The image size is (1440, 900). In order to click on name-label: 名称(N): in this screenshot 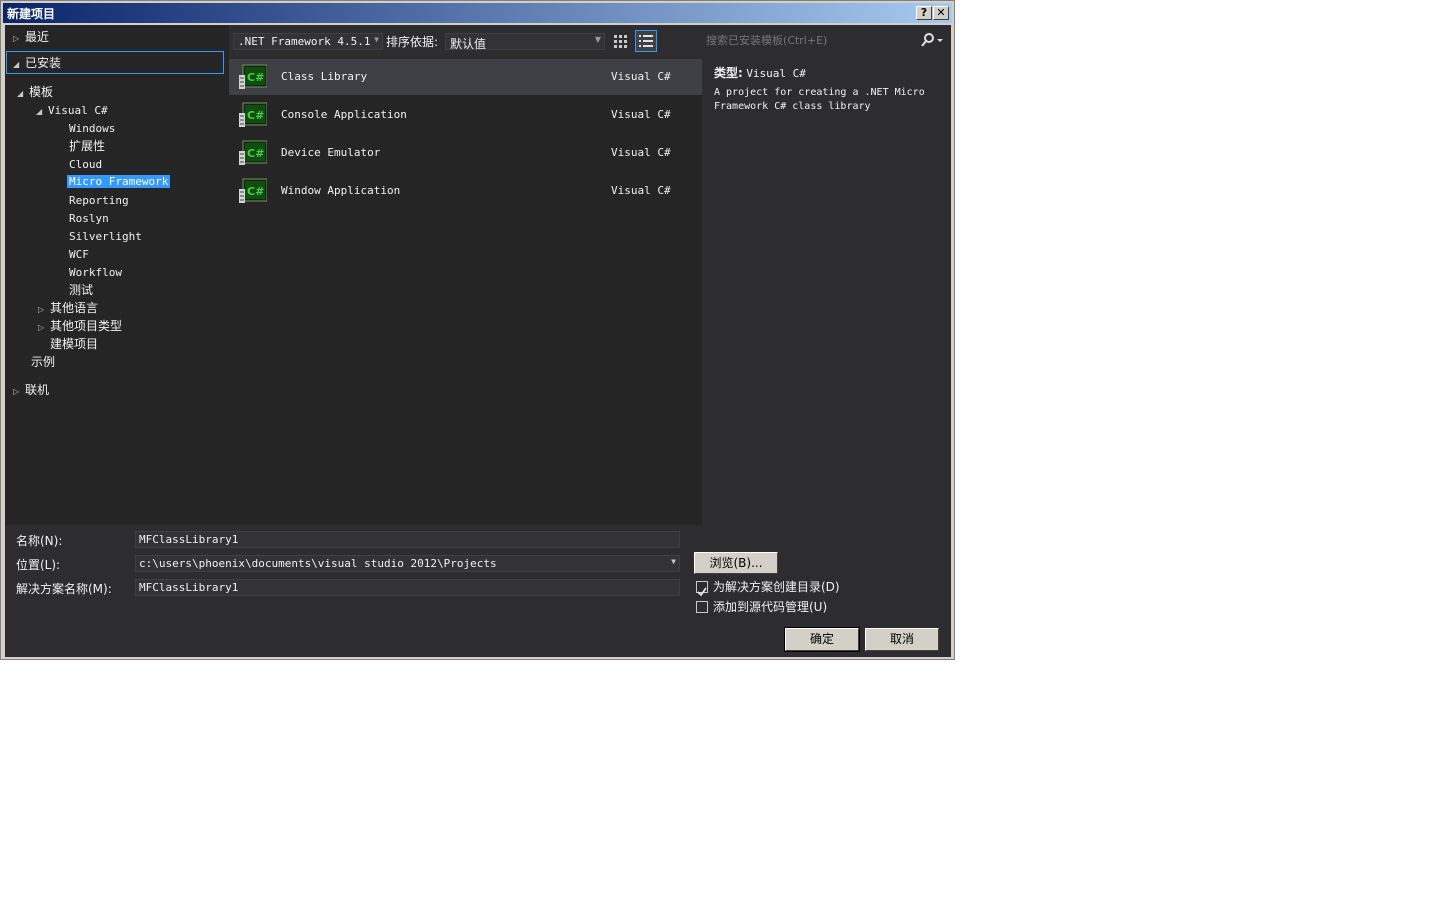, I will do `click(39, 541)`.